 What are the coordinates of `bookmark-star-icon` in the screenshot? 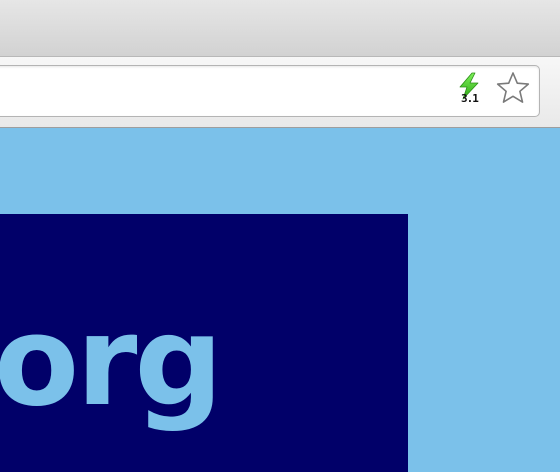 It's located at (513, 88).